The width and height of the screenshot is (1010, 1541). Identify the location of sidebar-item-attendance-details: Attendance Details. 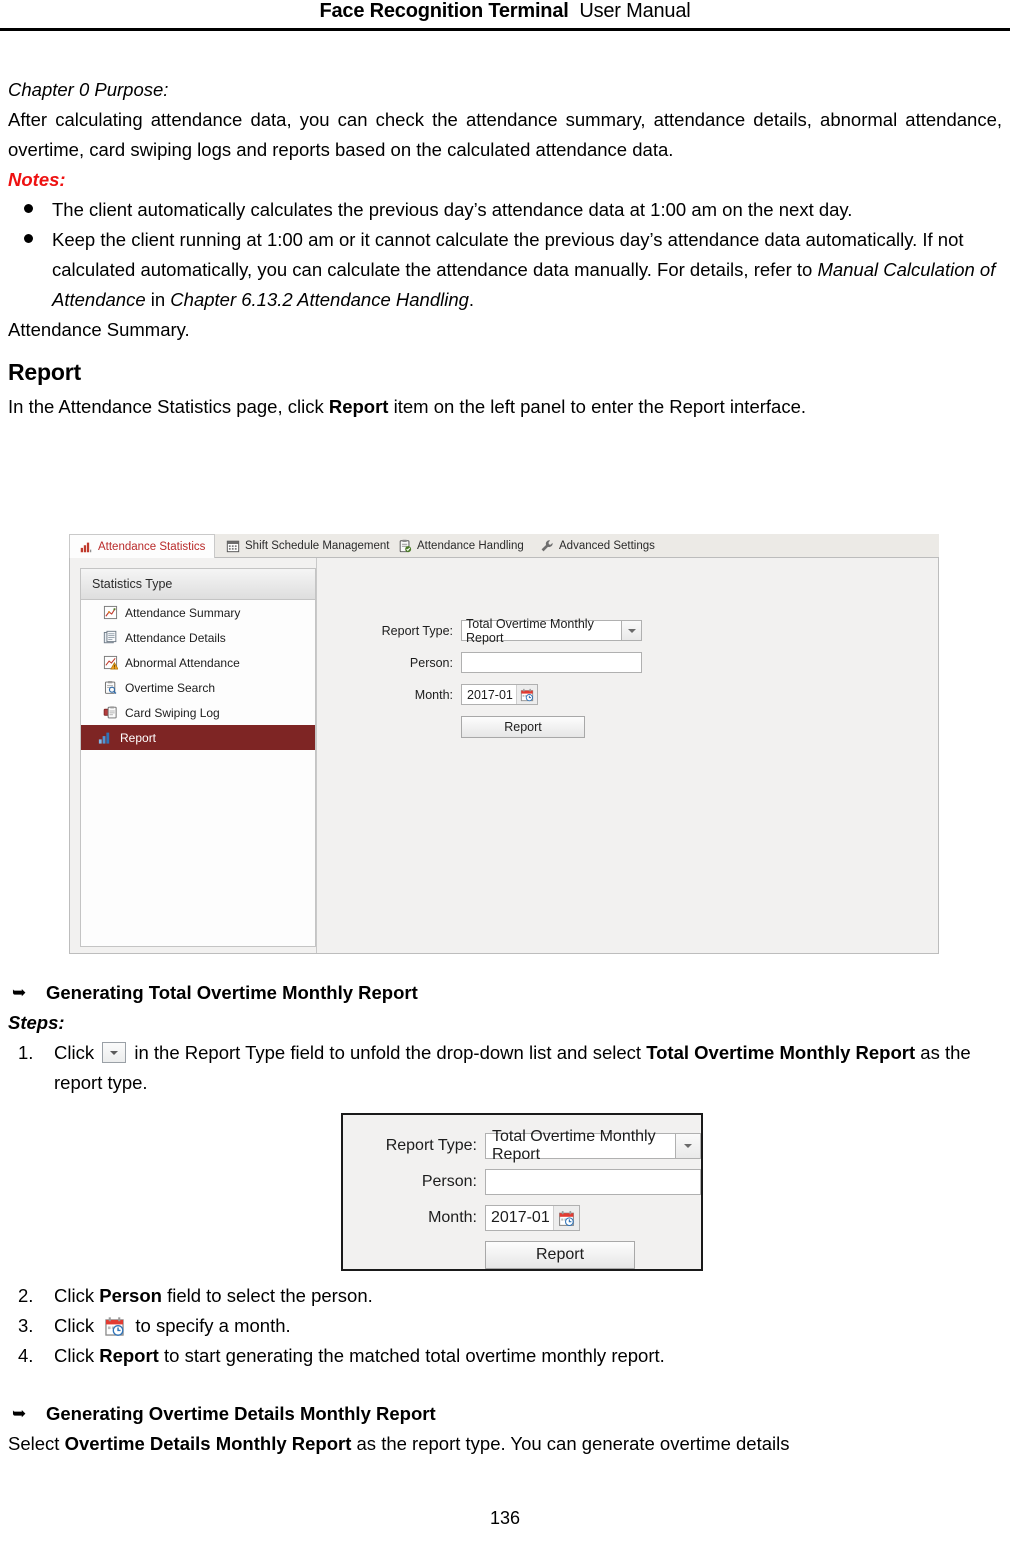
(198, 637).